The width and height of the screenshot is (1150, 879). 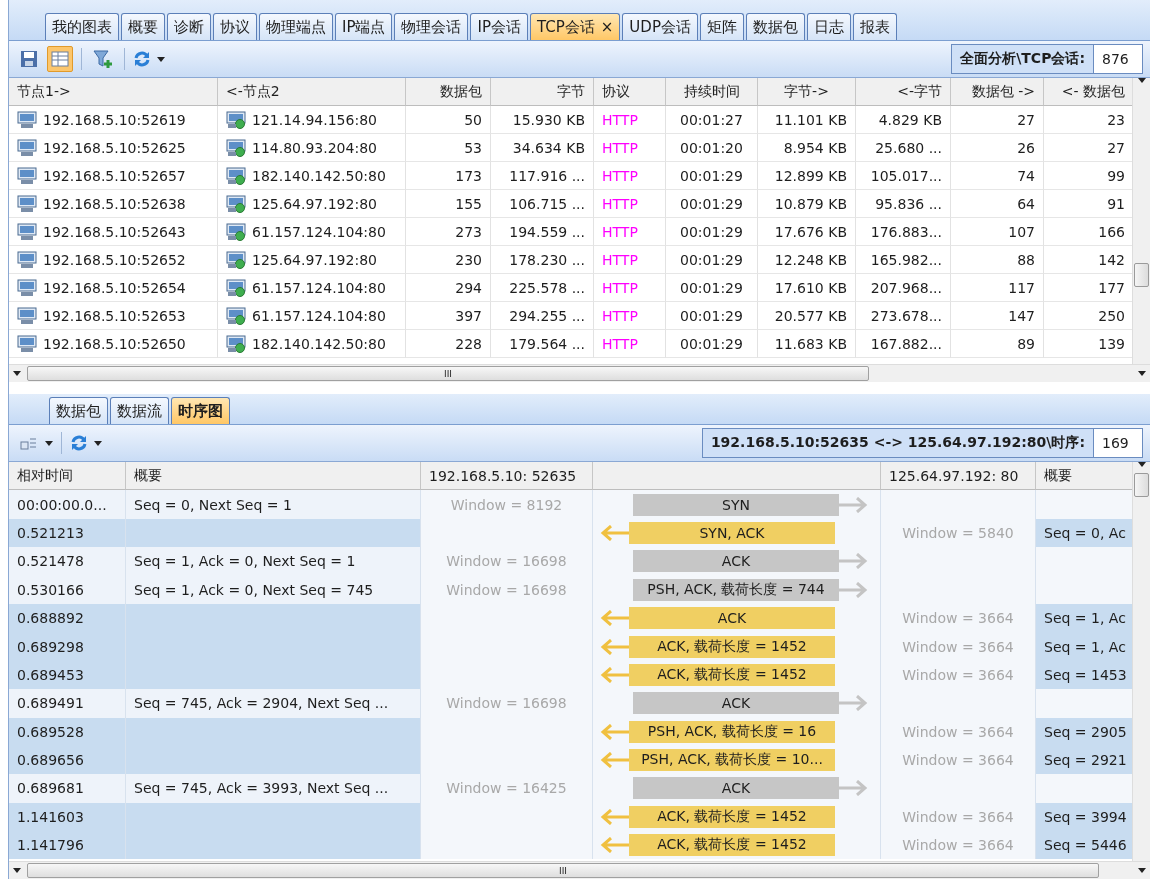 I want to click on column-header: 协议, so click(x=630, y=92).